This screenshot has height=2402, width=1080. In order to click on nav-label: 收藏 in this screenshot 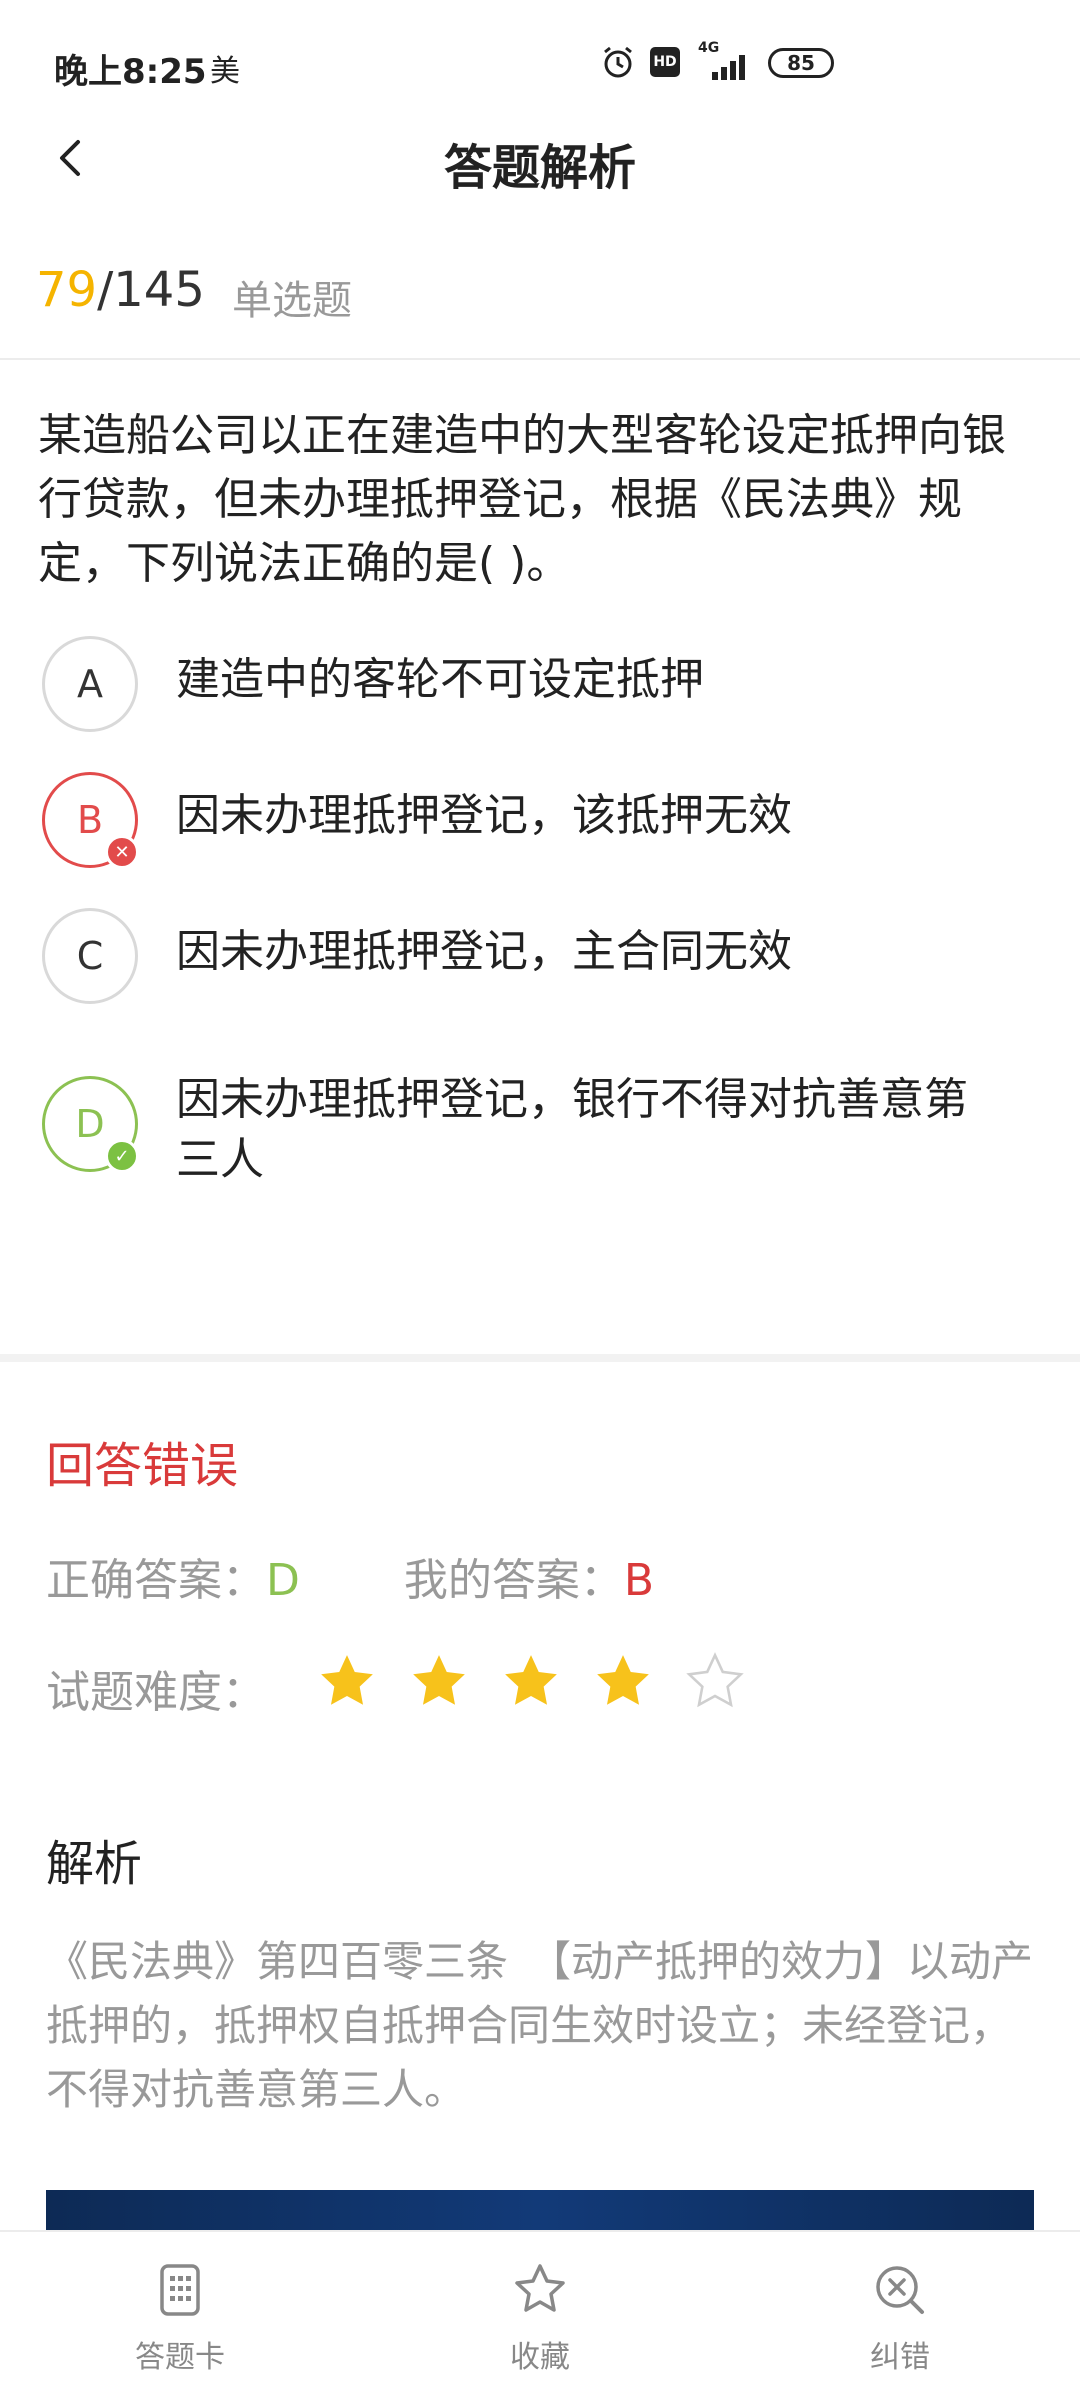, I will do `click(540, 2357)`.